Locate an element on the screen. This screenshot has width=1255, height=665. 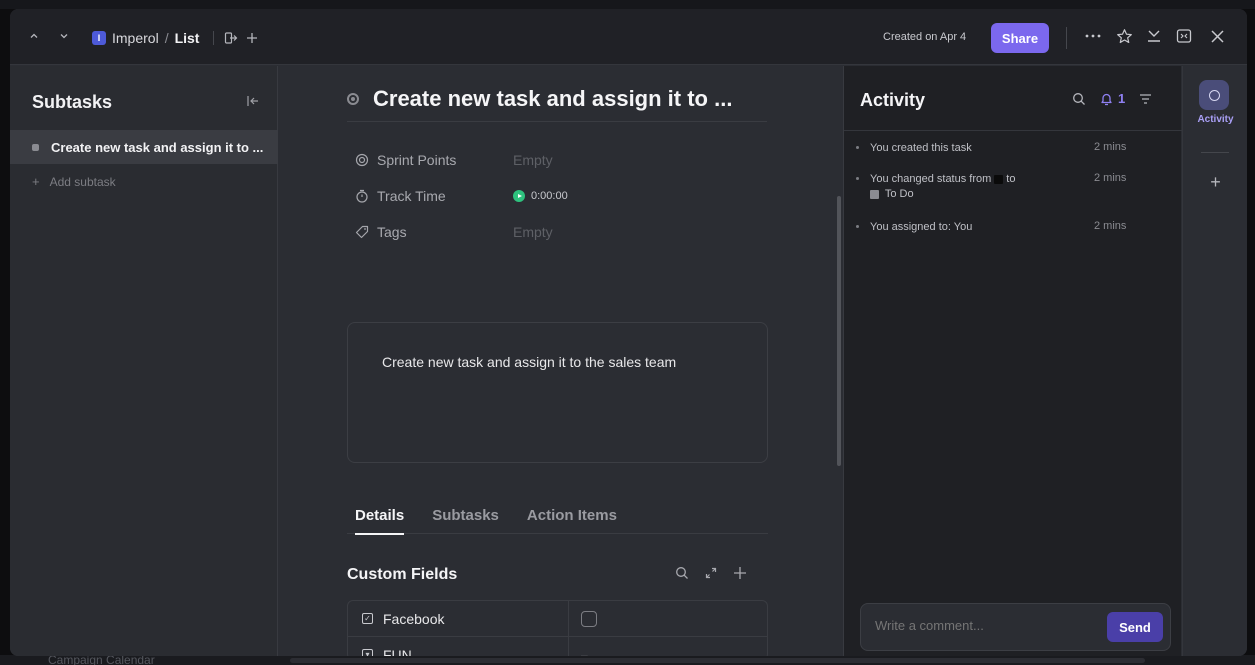
plus-icon: + is located at coordinates (36, 181).